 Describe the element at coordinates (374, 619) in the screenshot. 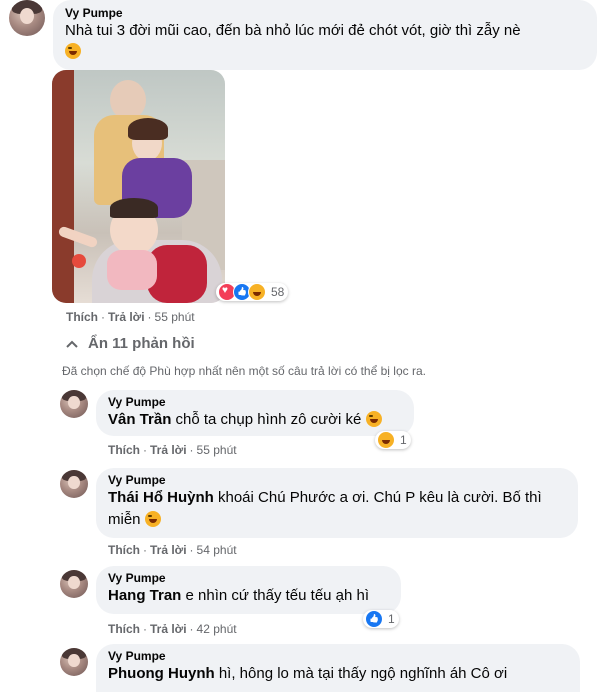

I see `like-reaction-icon` at that location.